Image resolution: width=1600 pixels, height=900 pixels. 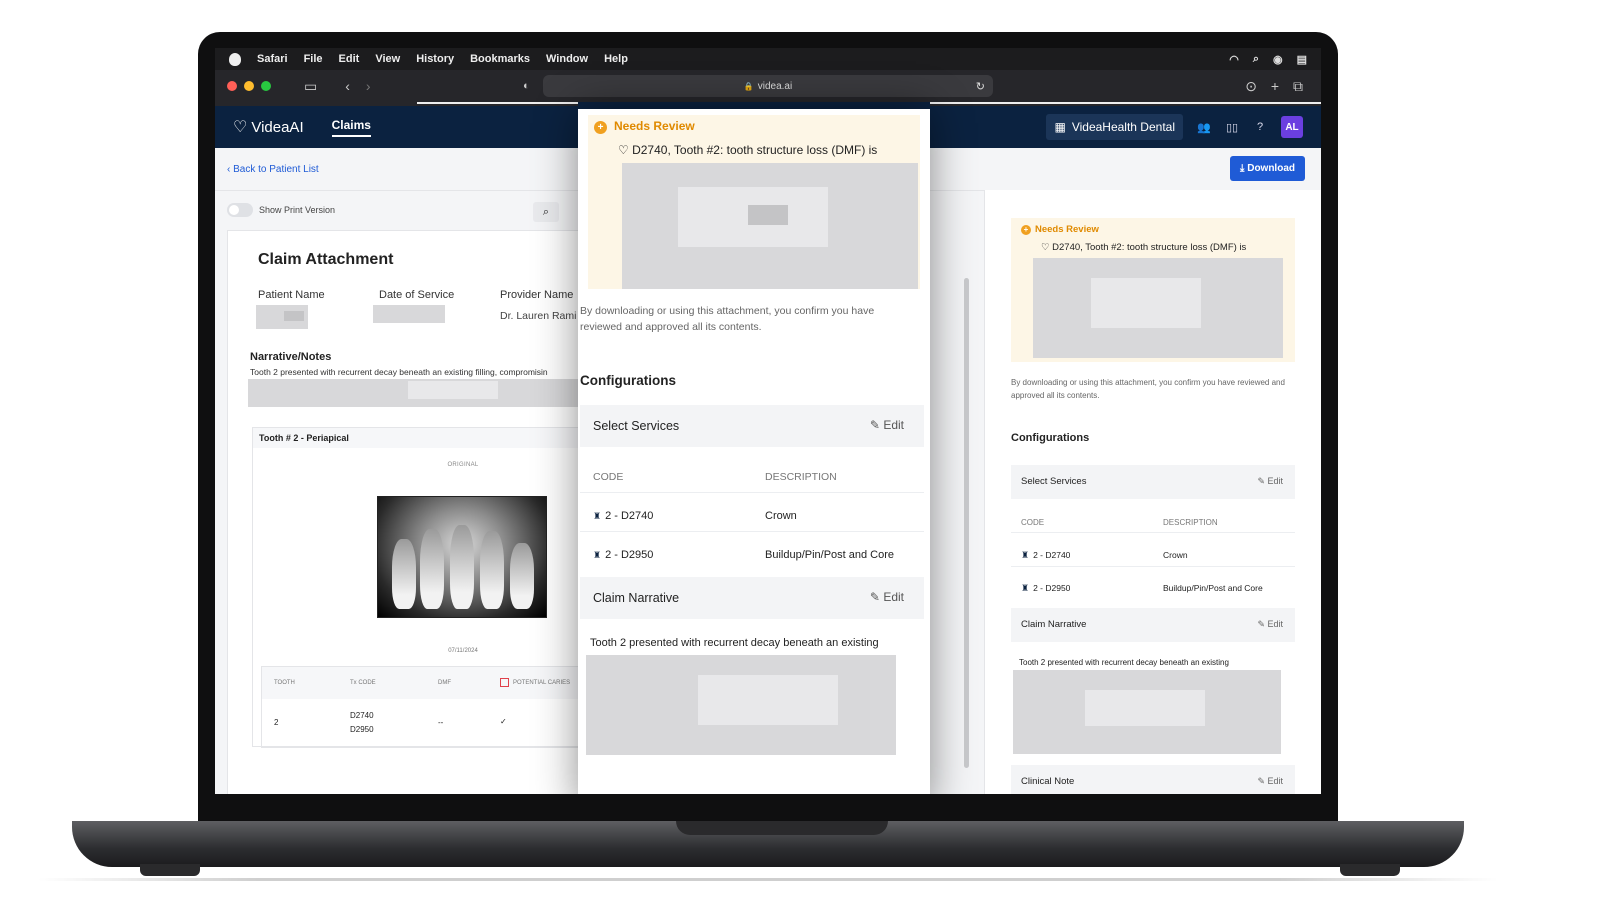 I want to click on document-scrollbar, so click(x=966, y=523).